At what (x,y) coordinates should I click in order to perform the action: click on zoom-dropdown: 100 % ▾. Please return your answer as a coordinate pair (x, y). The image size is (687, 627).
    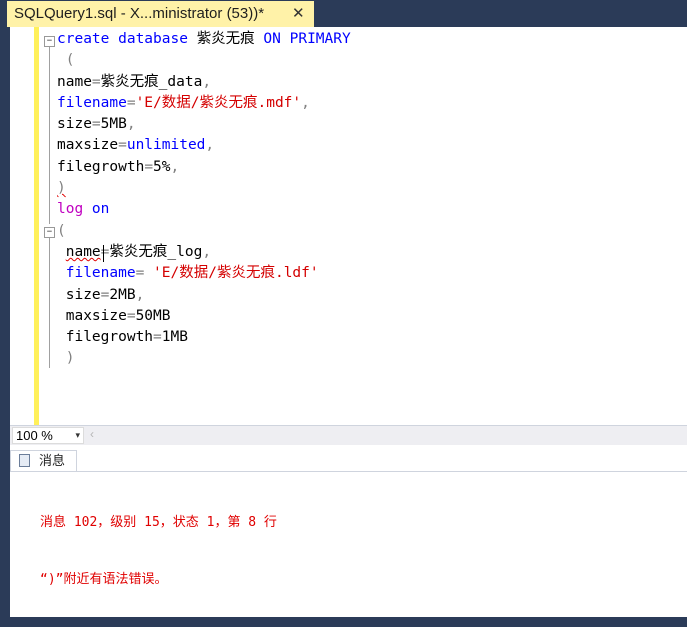
    Looking at the image, I should click on (48, 435).